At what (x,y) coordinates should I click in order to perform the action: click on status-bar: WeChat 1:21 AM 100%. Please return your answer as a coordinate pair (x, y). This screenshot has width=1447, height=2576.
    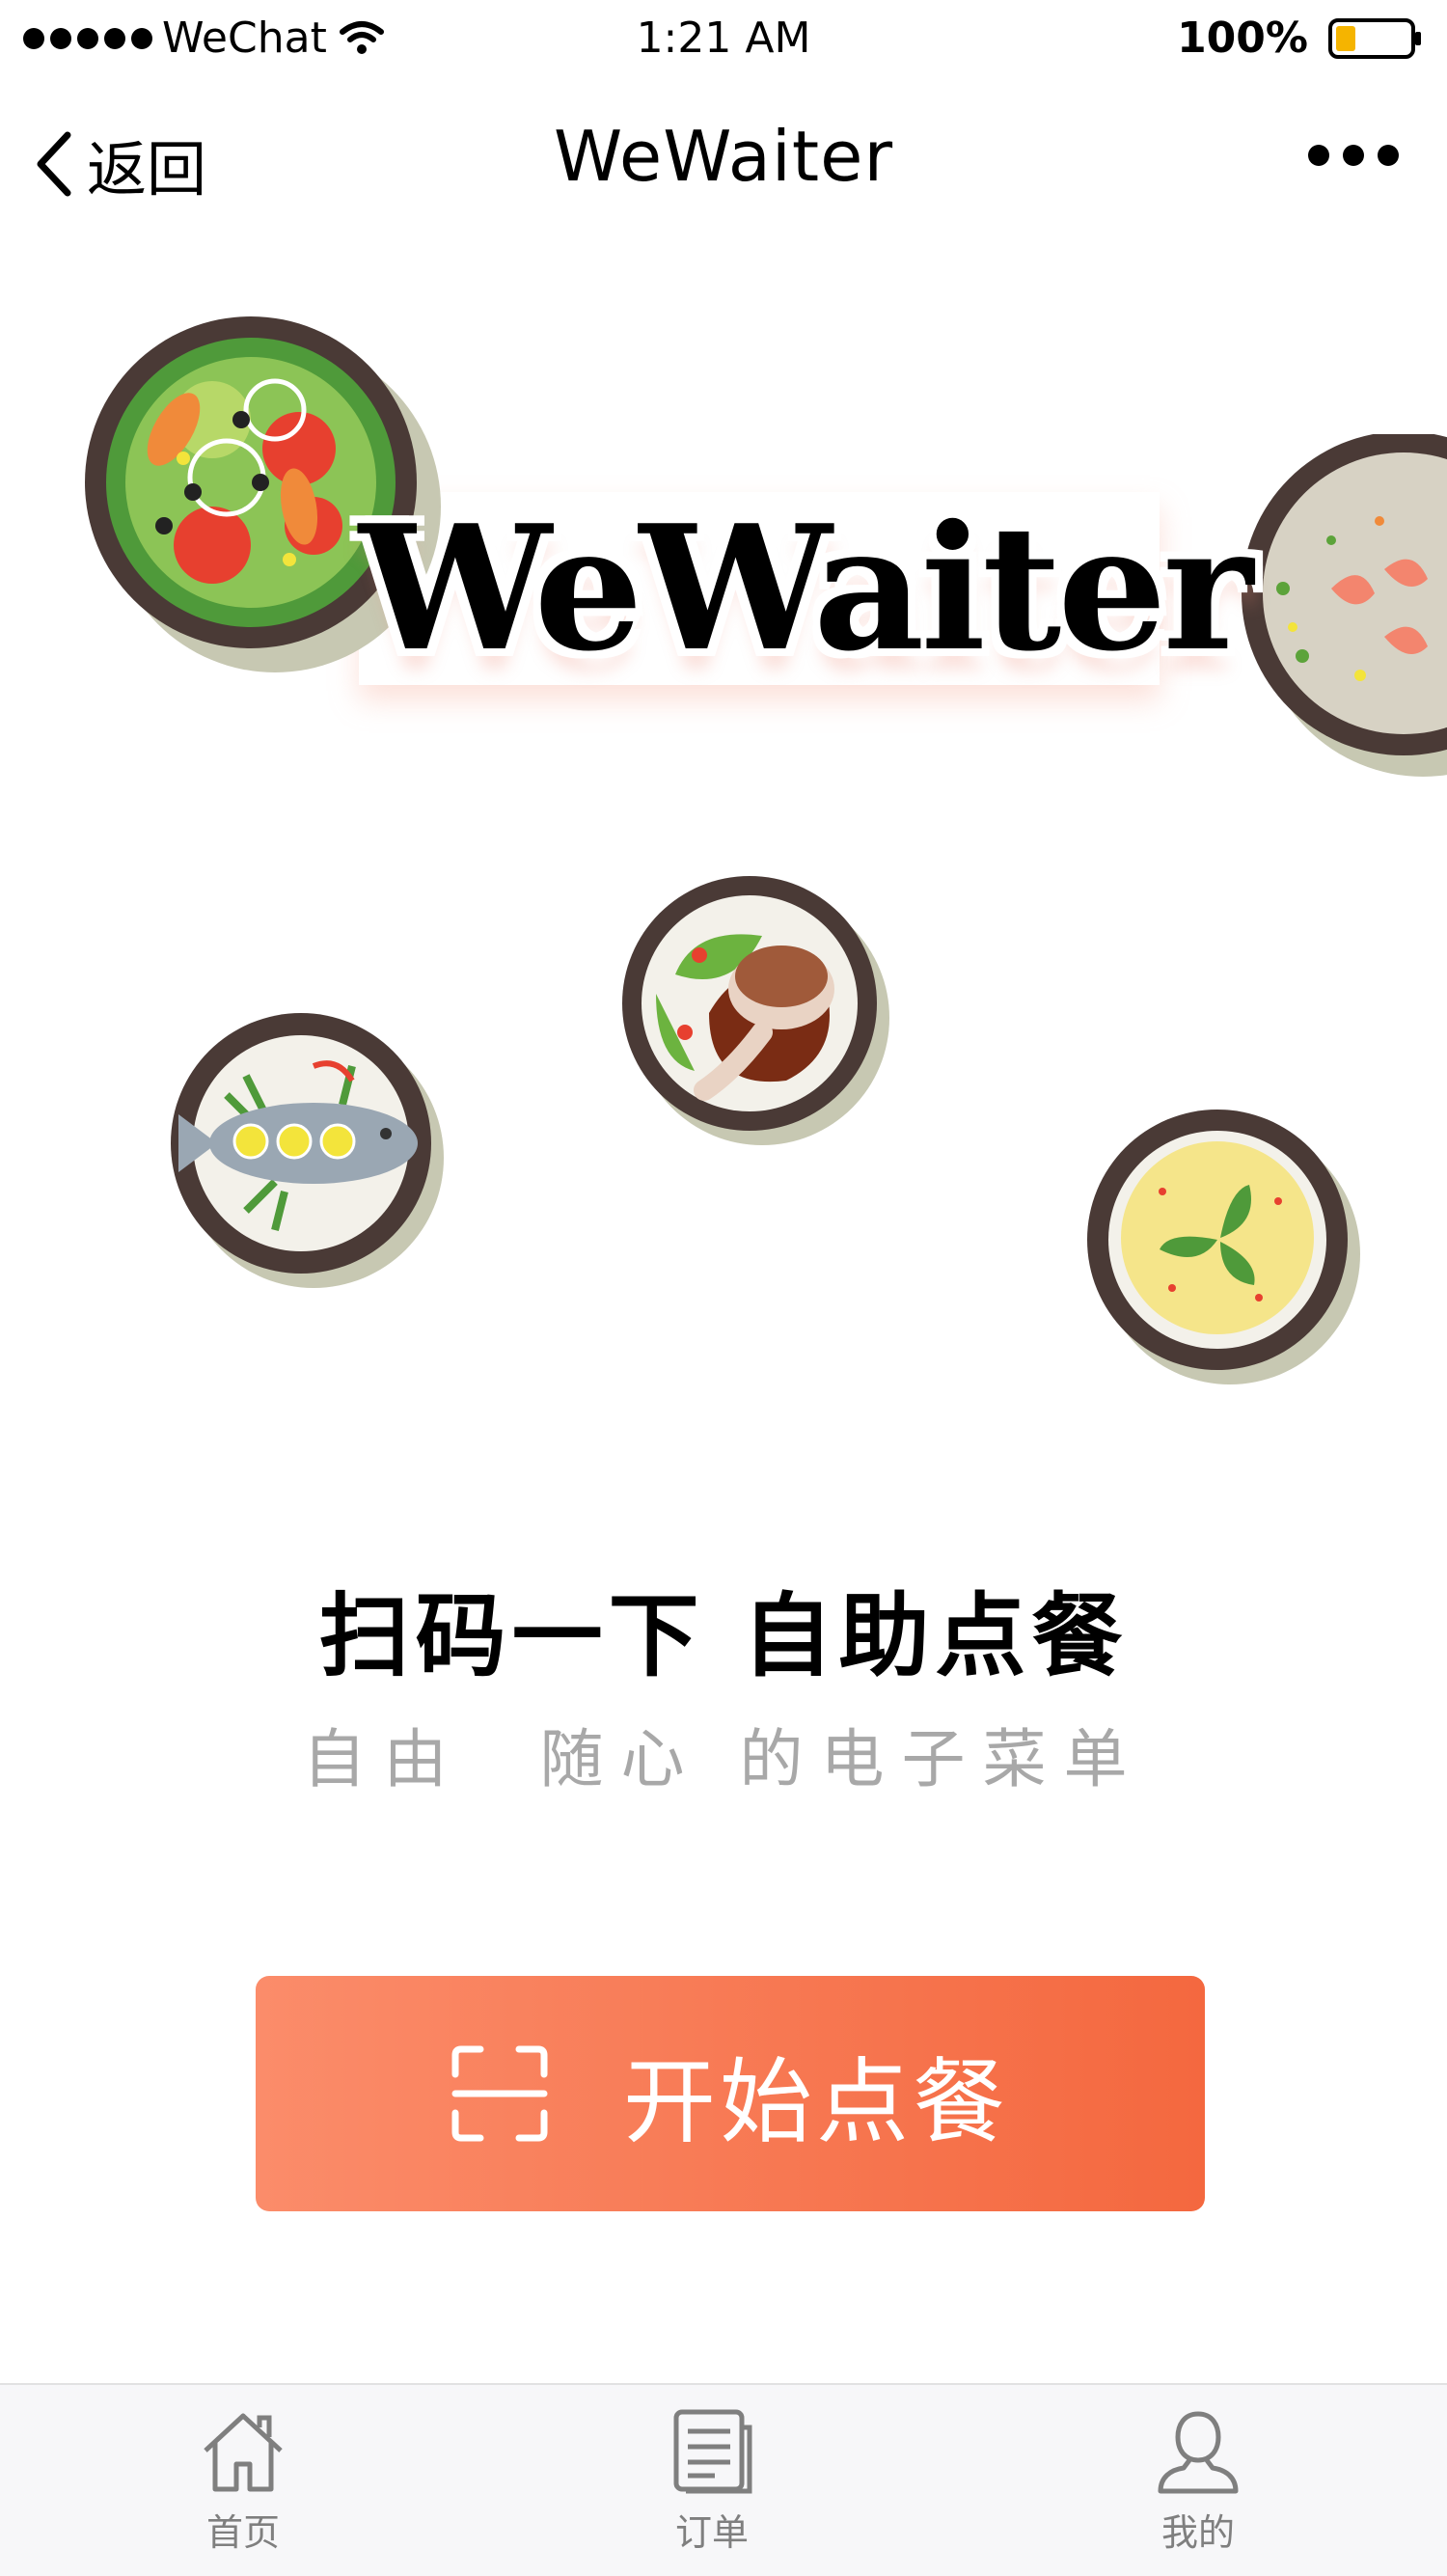
    Looking at the image, I should click on (723, 38).